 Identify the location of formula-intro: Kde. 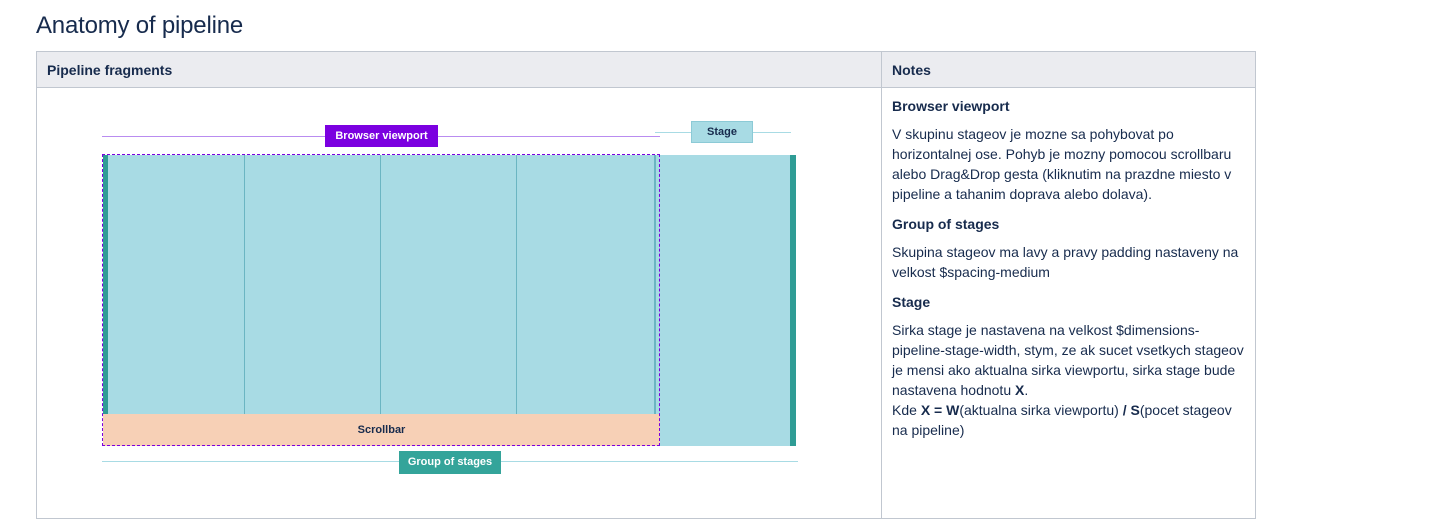
(904, 410).